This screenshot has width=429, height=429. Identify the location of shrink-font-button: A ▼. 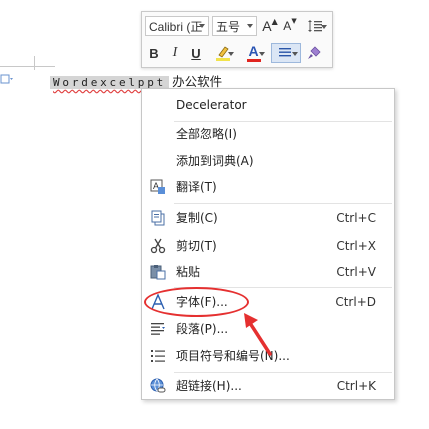
(290, 26).